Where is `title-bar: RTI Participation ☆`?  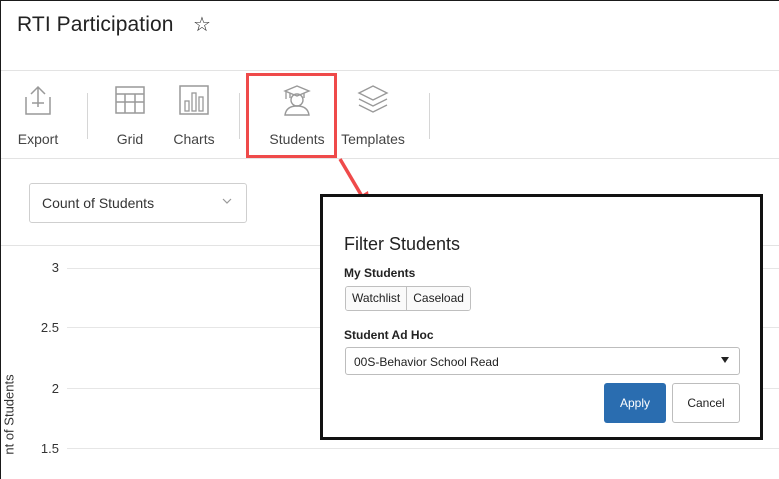
title-bar: RTI Participation ☆ is located at coordinates (390, 36).